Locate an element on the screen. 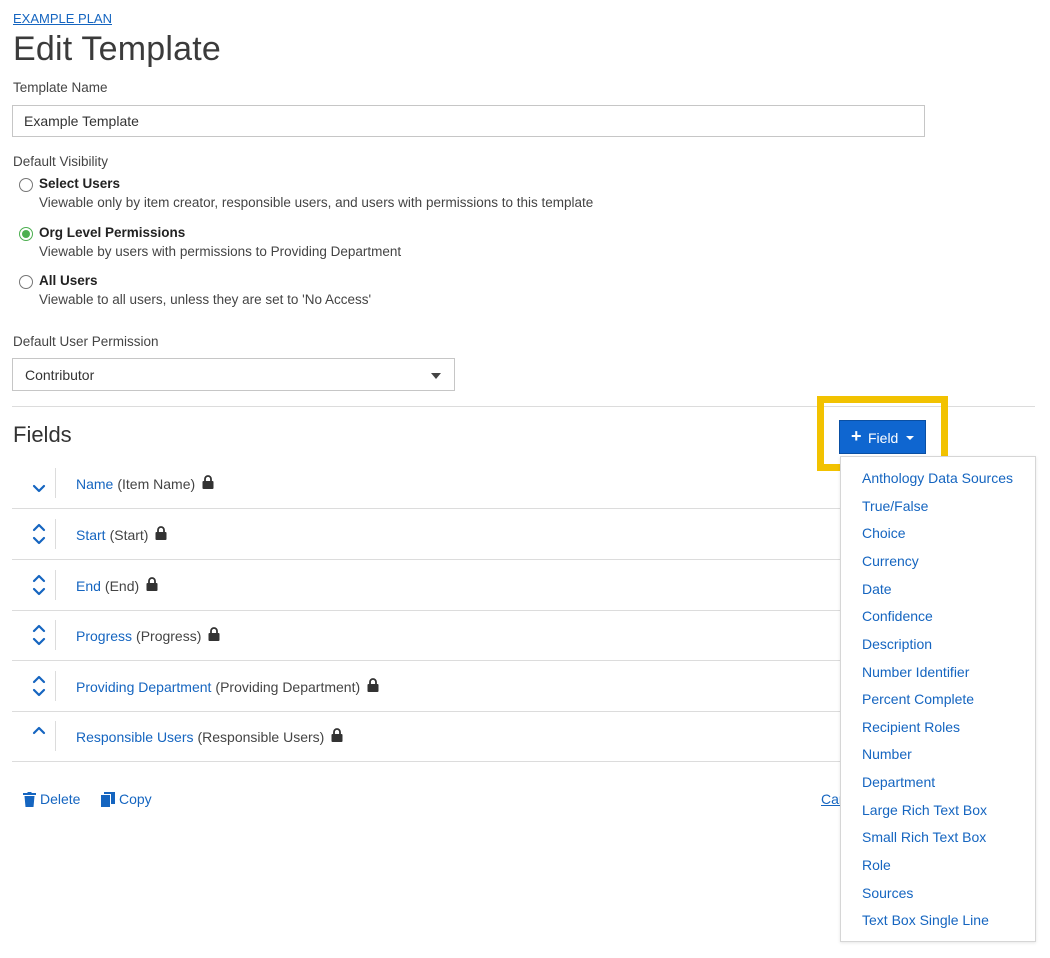 The height and width of the screenshot is (958, 1050). copy-button: Copy is located at coordinates (126, 799).